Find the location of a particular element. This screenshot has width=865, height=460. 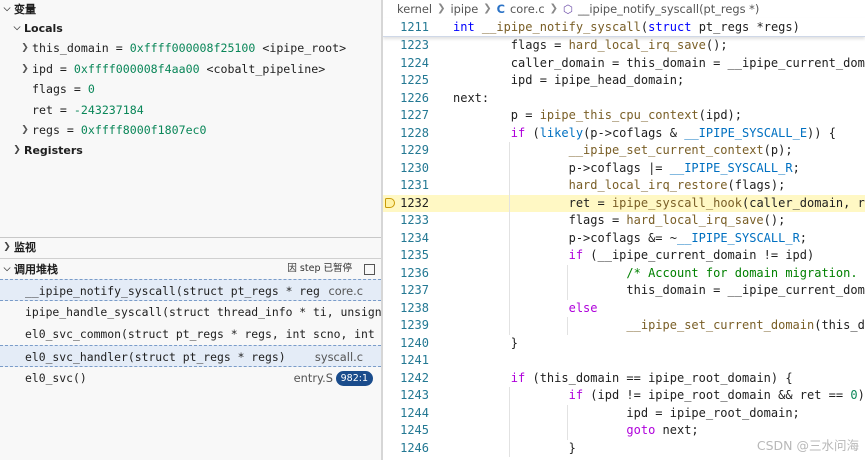

code-text: this_domain = __ipipe_current_domain; is located at coordinates (659, 290).